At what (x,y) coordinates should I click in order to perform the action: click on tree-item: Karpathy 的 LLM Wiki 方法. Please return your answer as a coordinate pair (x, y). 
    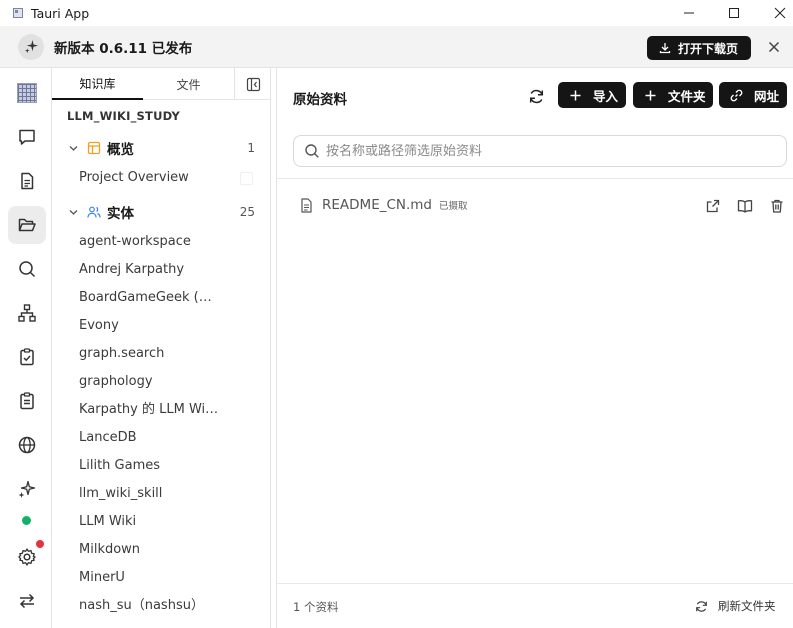
    Looking at the image, I should click on (151, 410).